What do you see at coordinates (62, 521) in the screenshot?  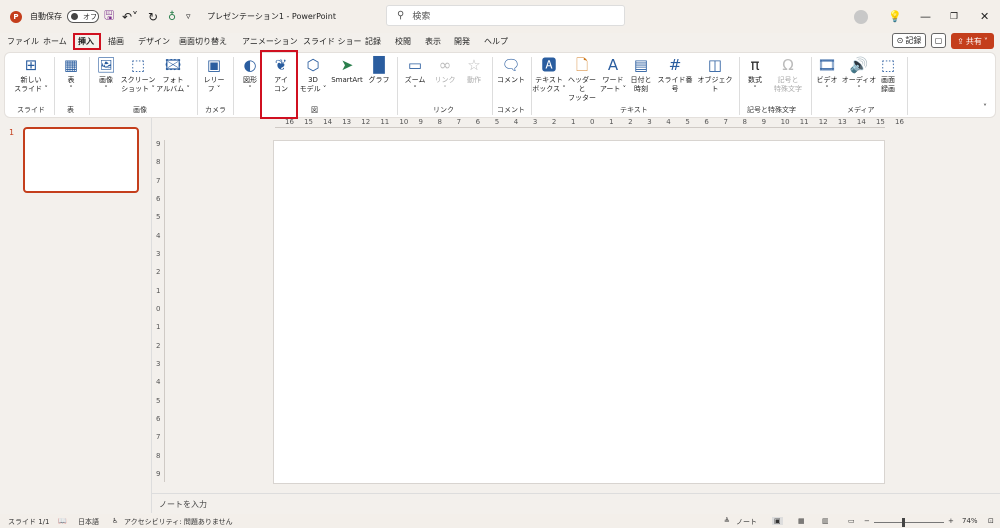 I see `spellcheck-icon: 📖` at bounding box center [62, 521].